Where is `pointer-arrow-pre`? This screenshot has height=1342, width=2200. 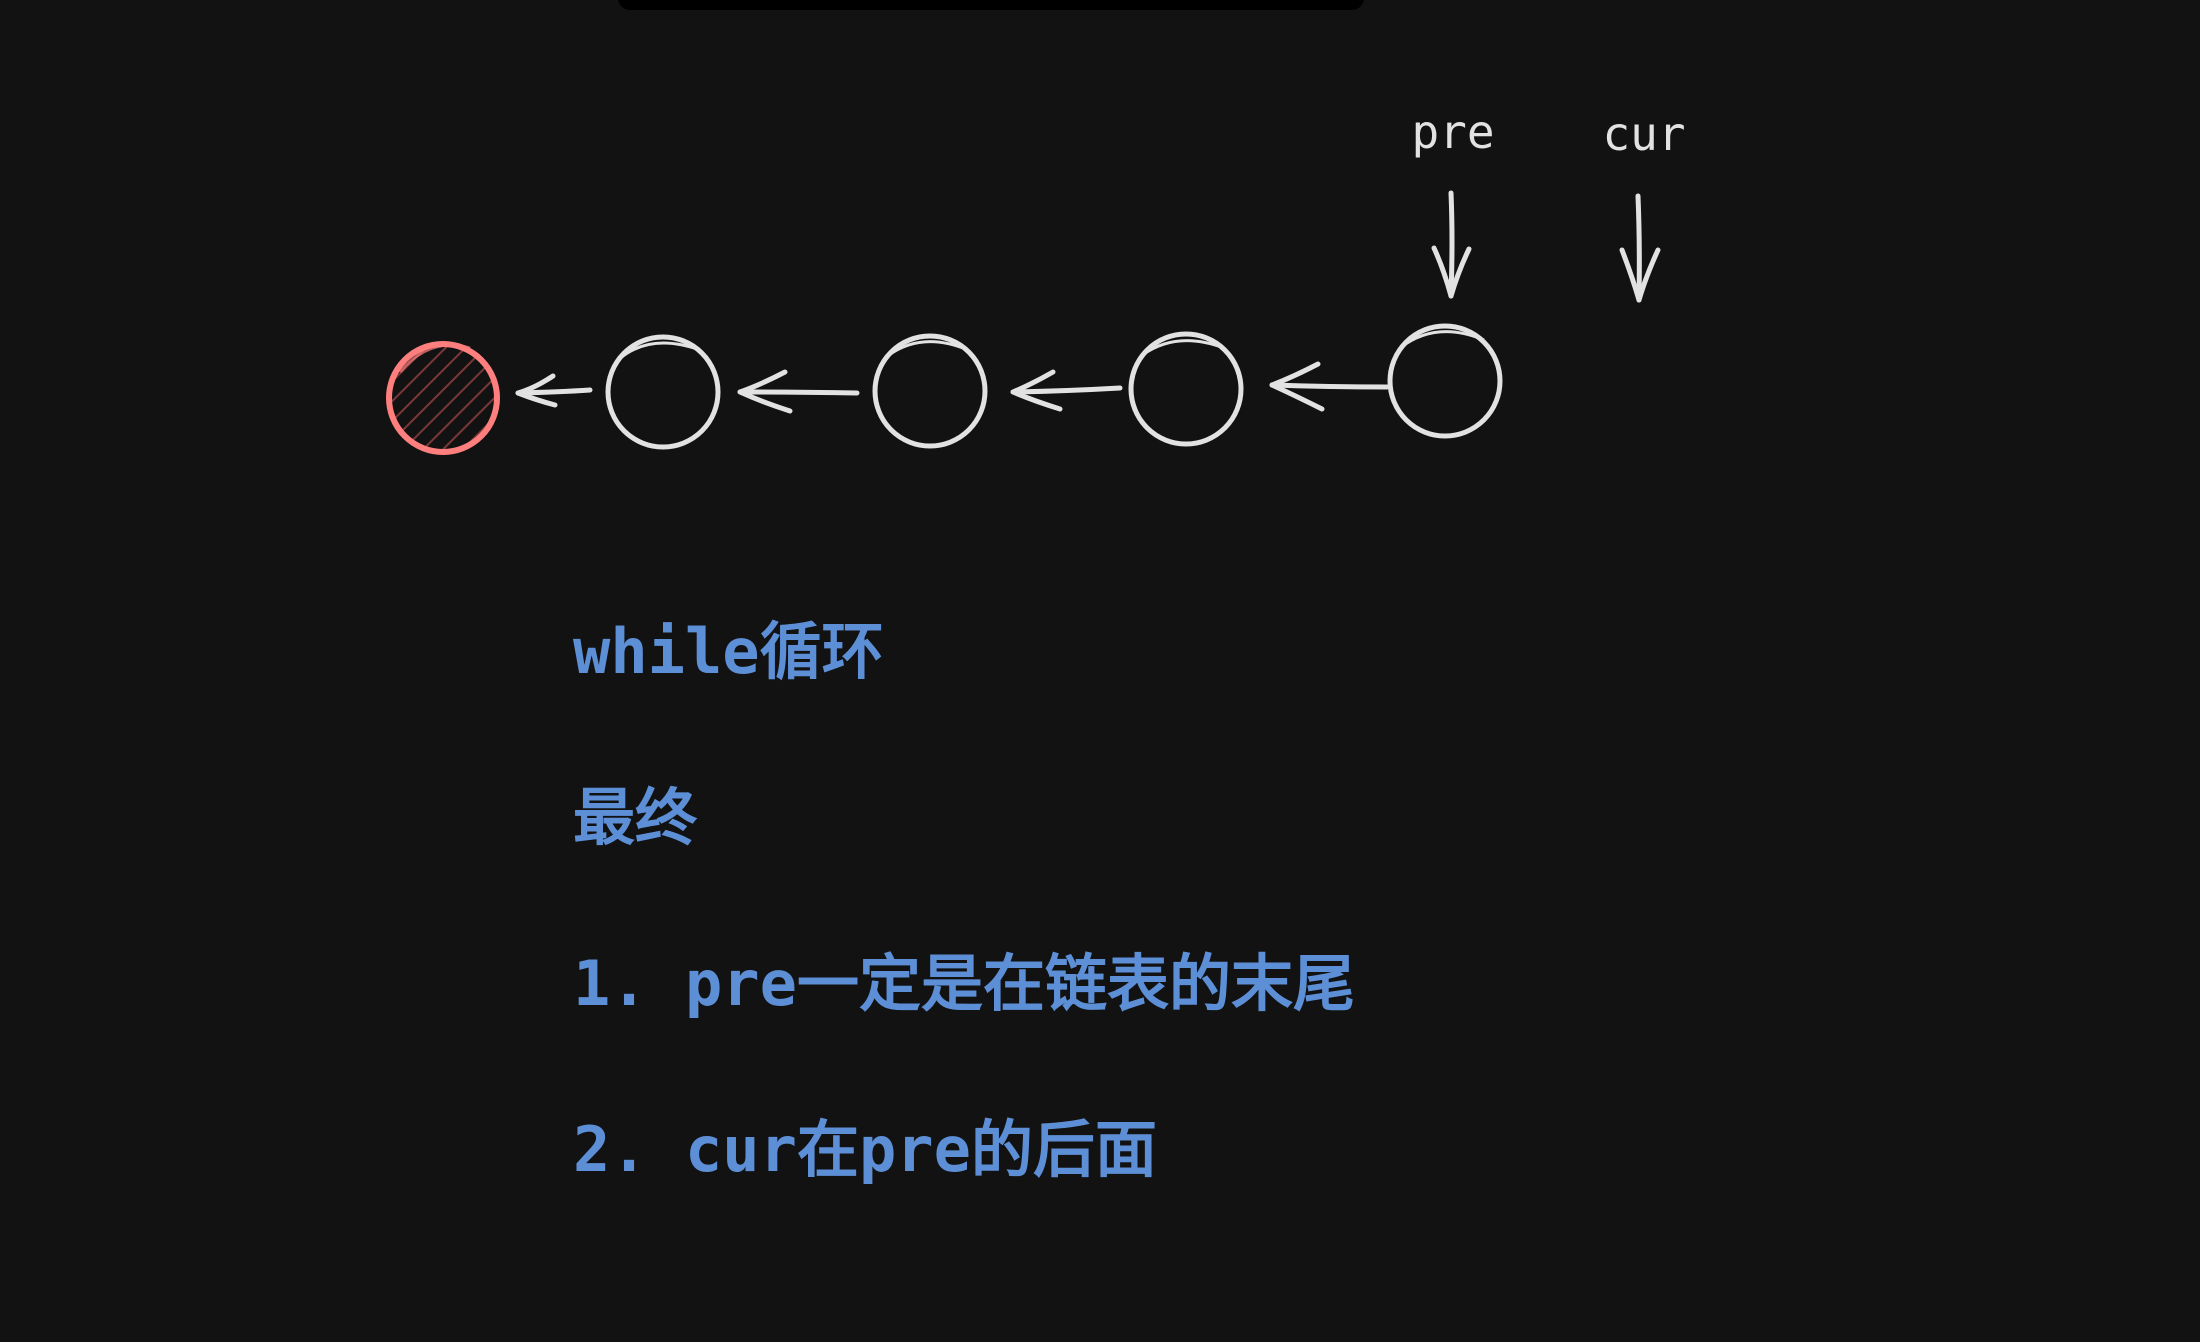 pointer-arrow-pre is located at coordinates (1451, 244).